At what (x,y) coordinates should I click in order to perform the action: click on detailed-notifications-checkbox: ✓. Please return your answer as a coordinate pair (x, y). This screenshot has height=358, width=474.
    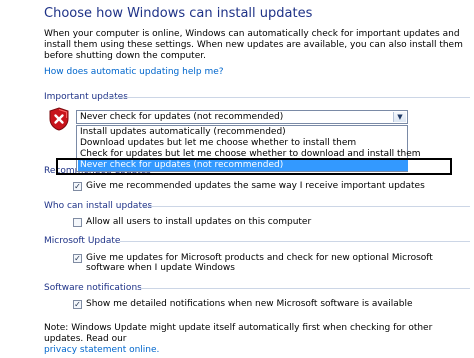
    Looking at the image, I should click on (77, 304).